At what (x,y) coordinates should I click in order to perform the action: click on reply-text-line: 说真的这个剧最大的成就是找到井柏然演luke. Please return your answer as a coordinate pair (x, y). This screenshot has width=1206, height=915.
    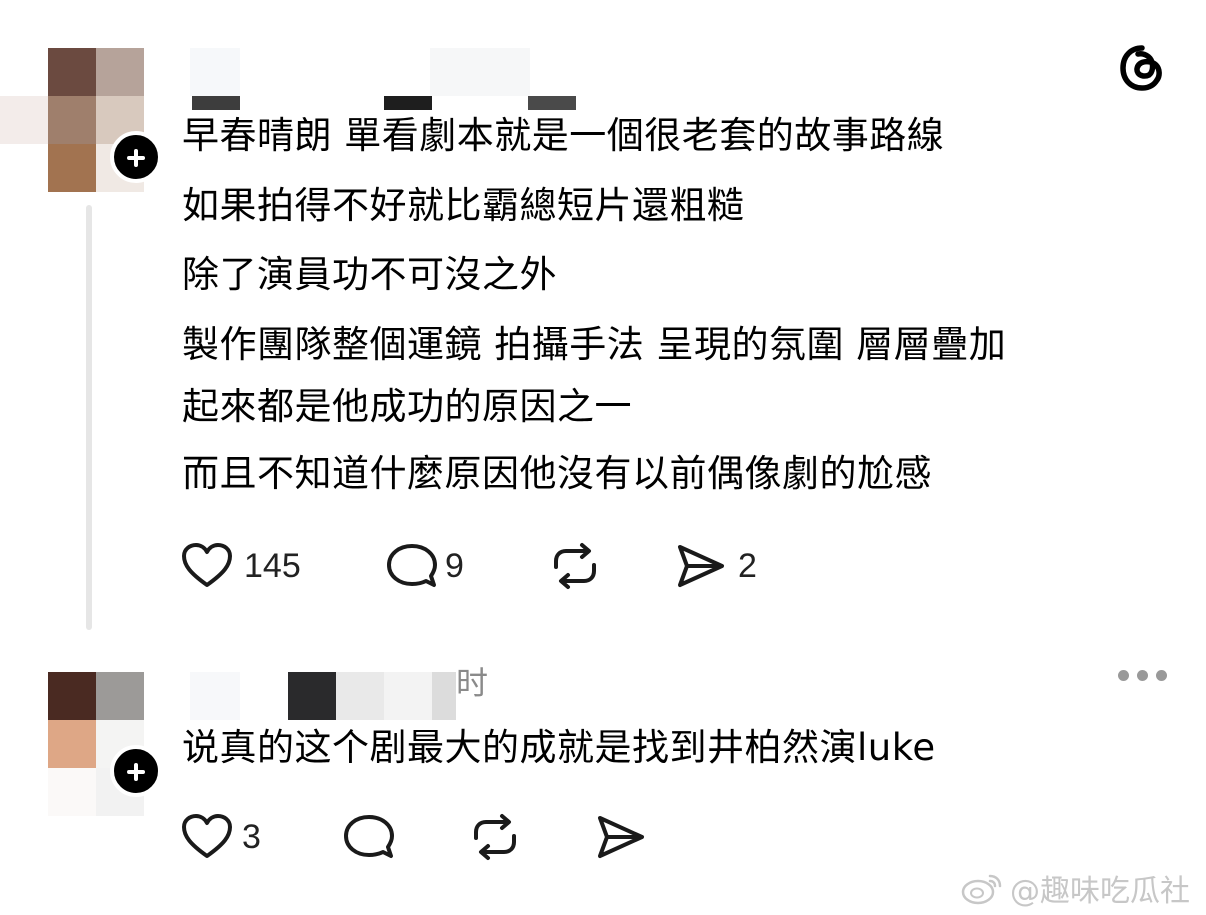
    Looking at the image, I should click on (559, 747).